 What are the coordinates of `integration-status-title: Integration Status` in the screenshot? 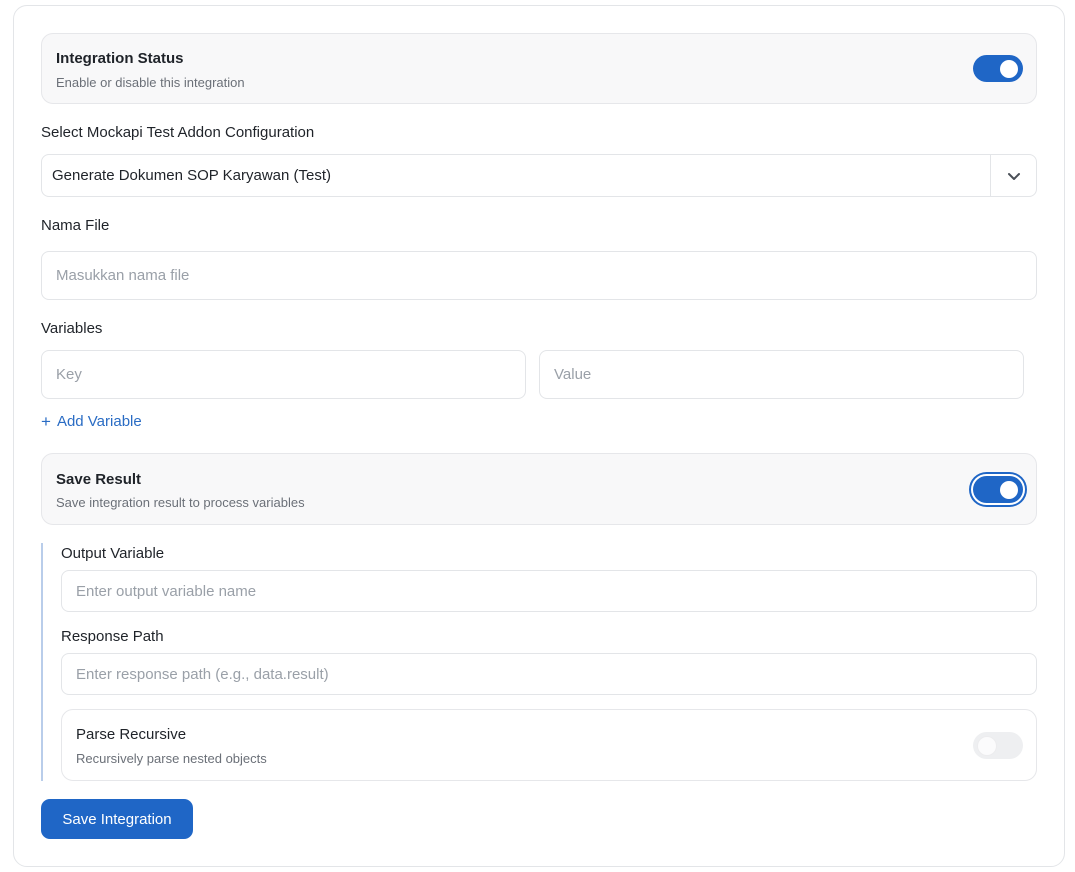 It's located at (120, 58).